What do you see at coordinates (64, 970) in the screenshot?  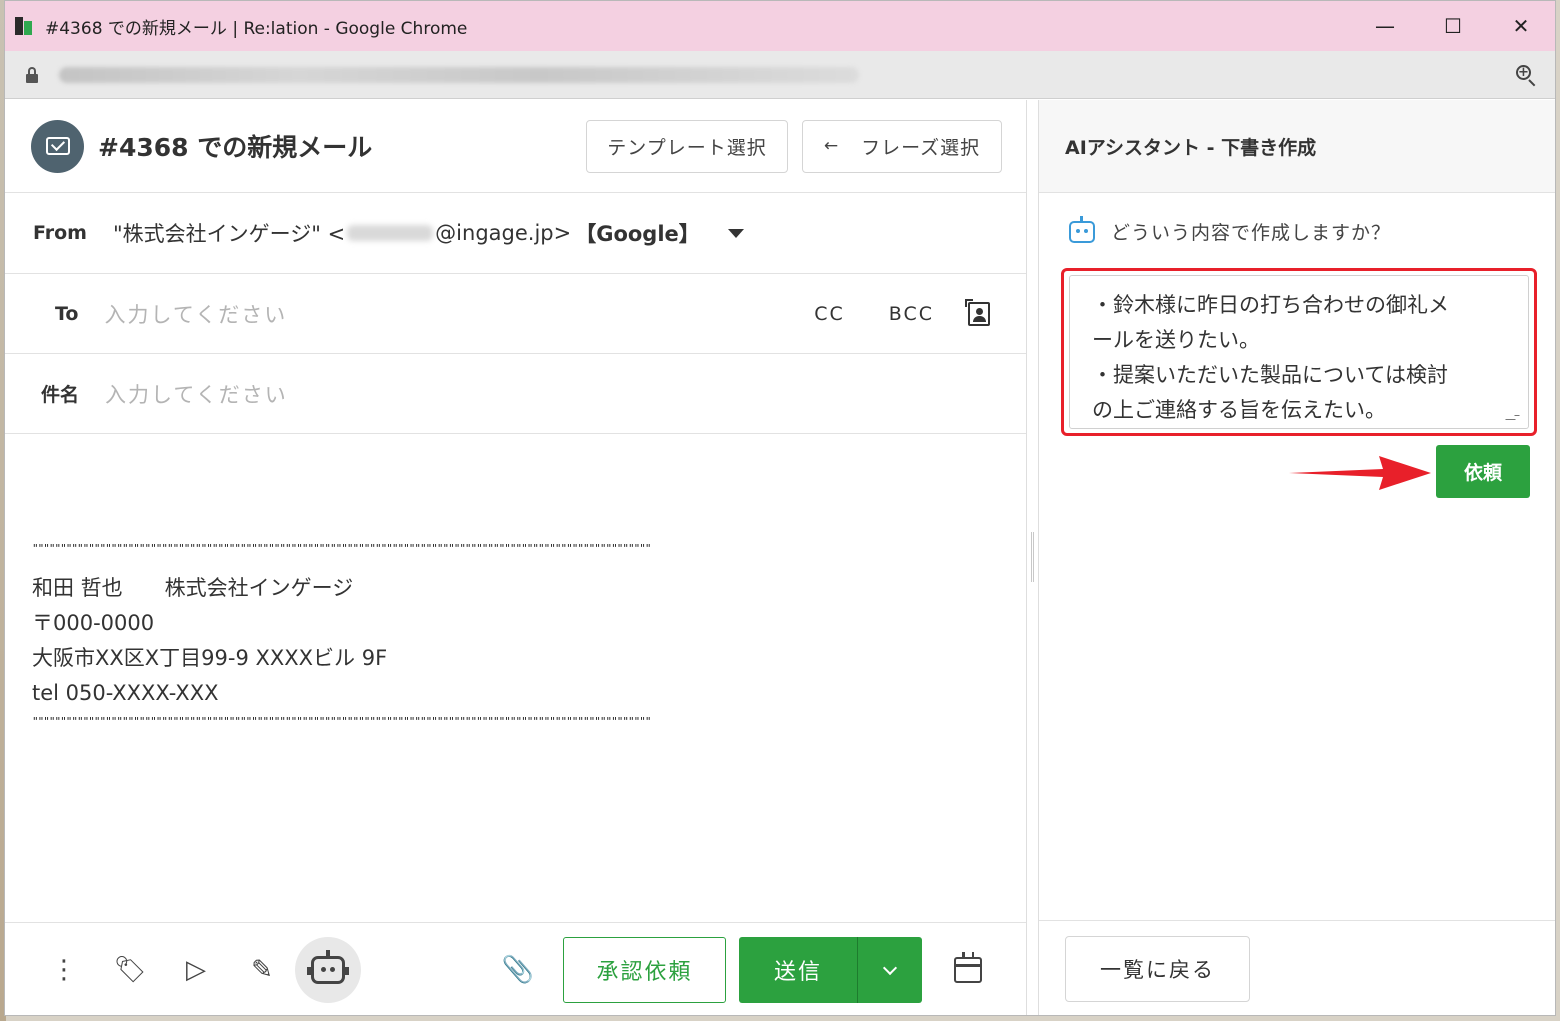 I see `more-options-icon: ⋮` at bounding box center [64, 970].